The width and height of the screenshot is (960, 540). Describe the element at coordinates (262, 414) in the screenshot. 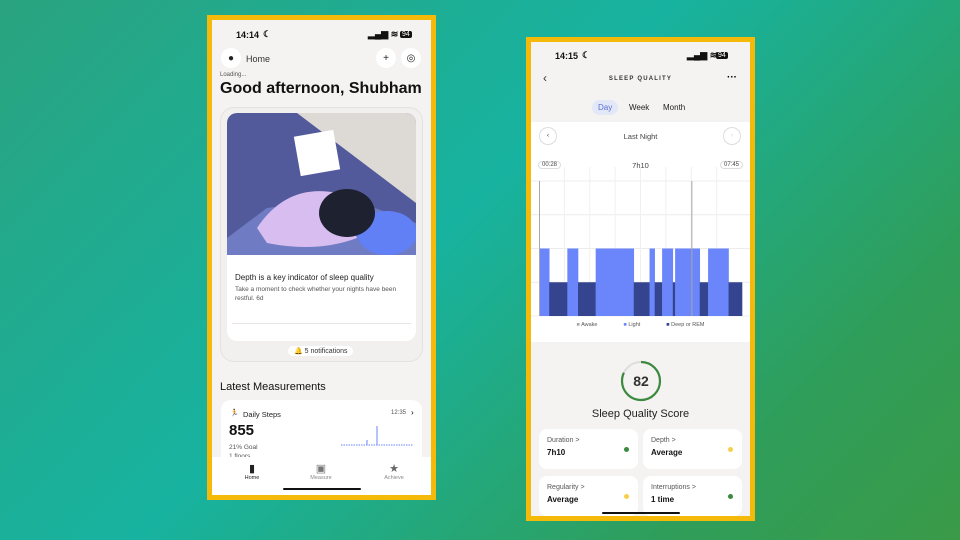

I see `steps-label: Daily Steps` at that location.